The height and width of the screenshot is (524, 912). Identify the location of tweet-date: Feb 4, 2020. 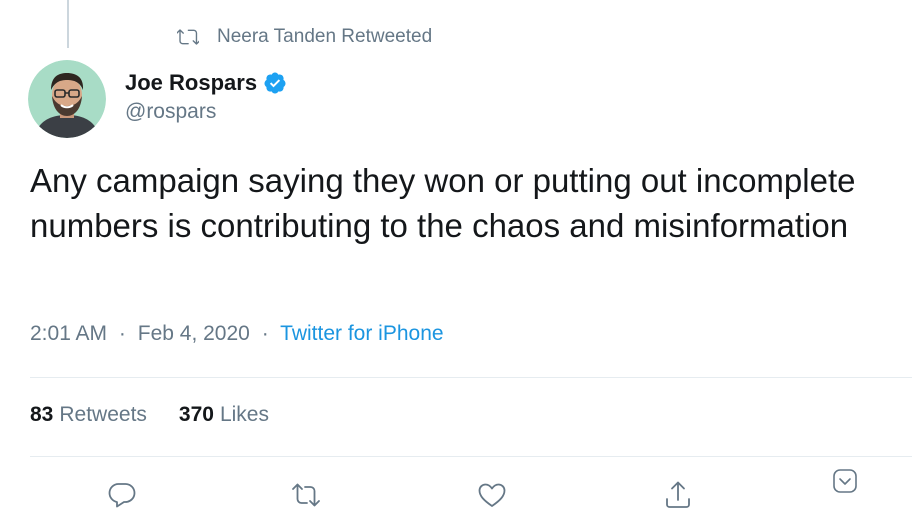
(194, 333).